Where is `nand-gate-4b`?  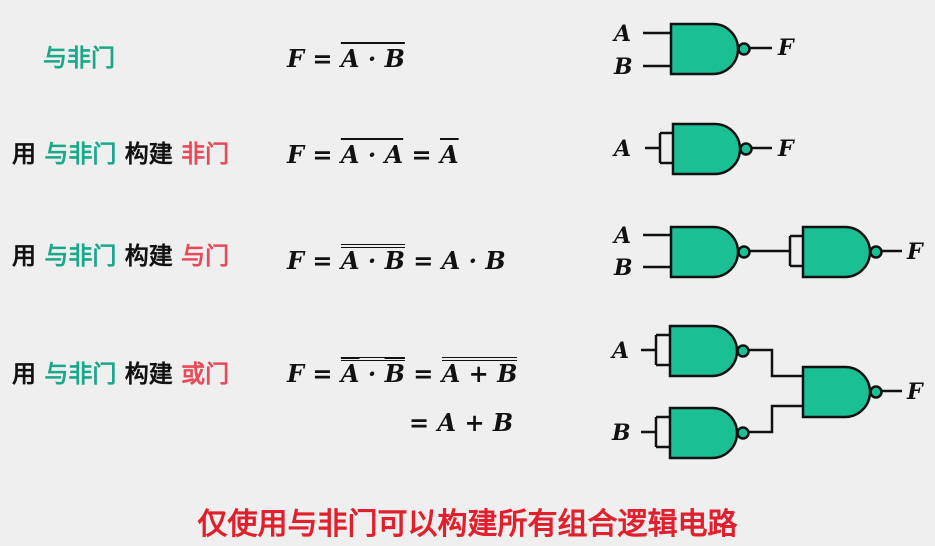
nand-gate-4b is located at coordinates (709, 433).